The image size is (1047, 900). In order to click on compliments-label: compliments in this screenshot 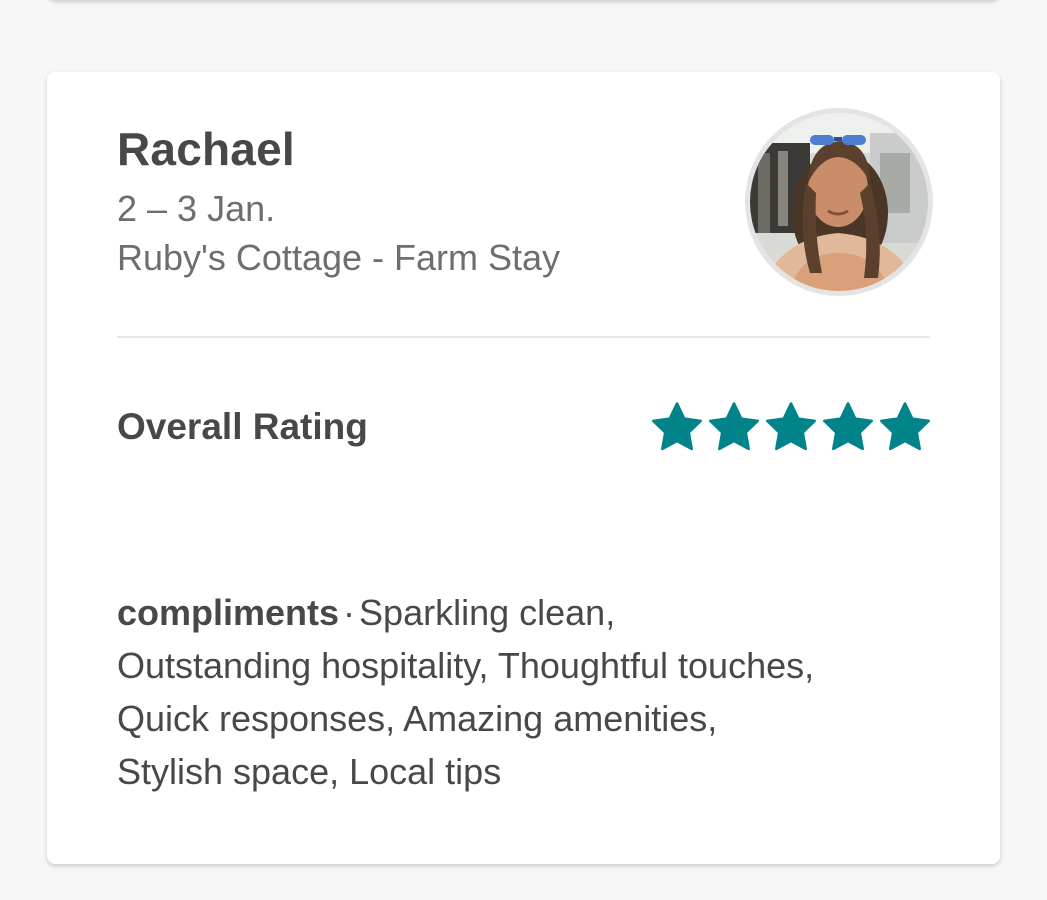, I will do `click(228, 612)`.